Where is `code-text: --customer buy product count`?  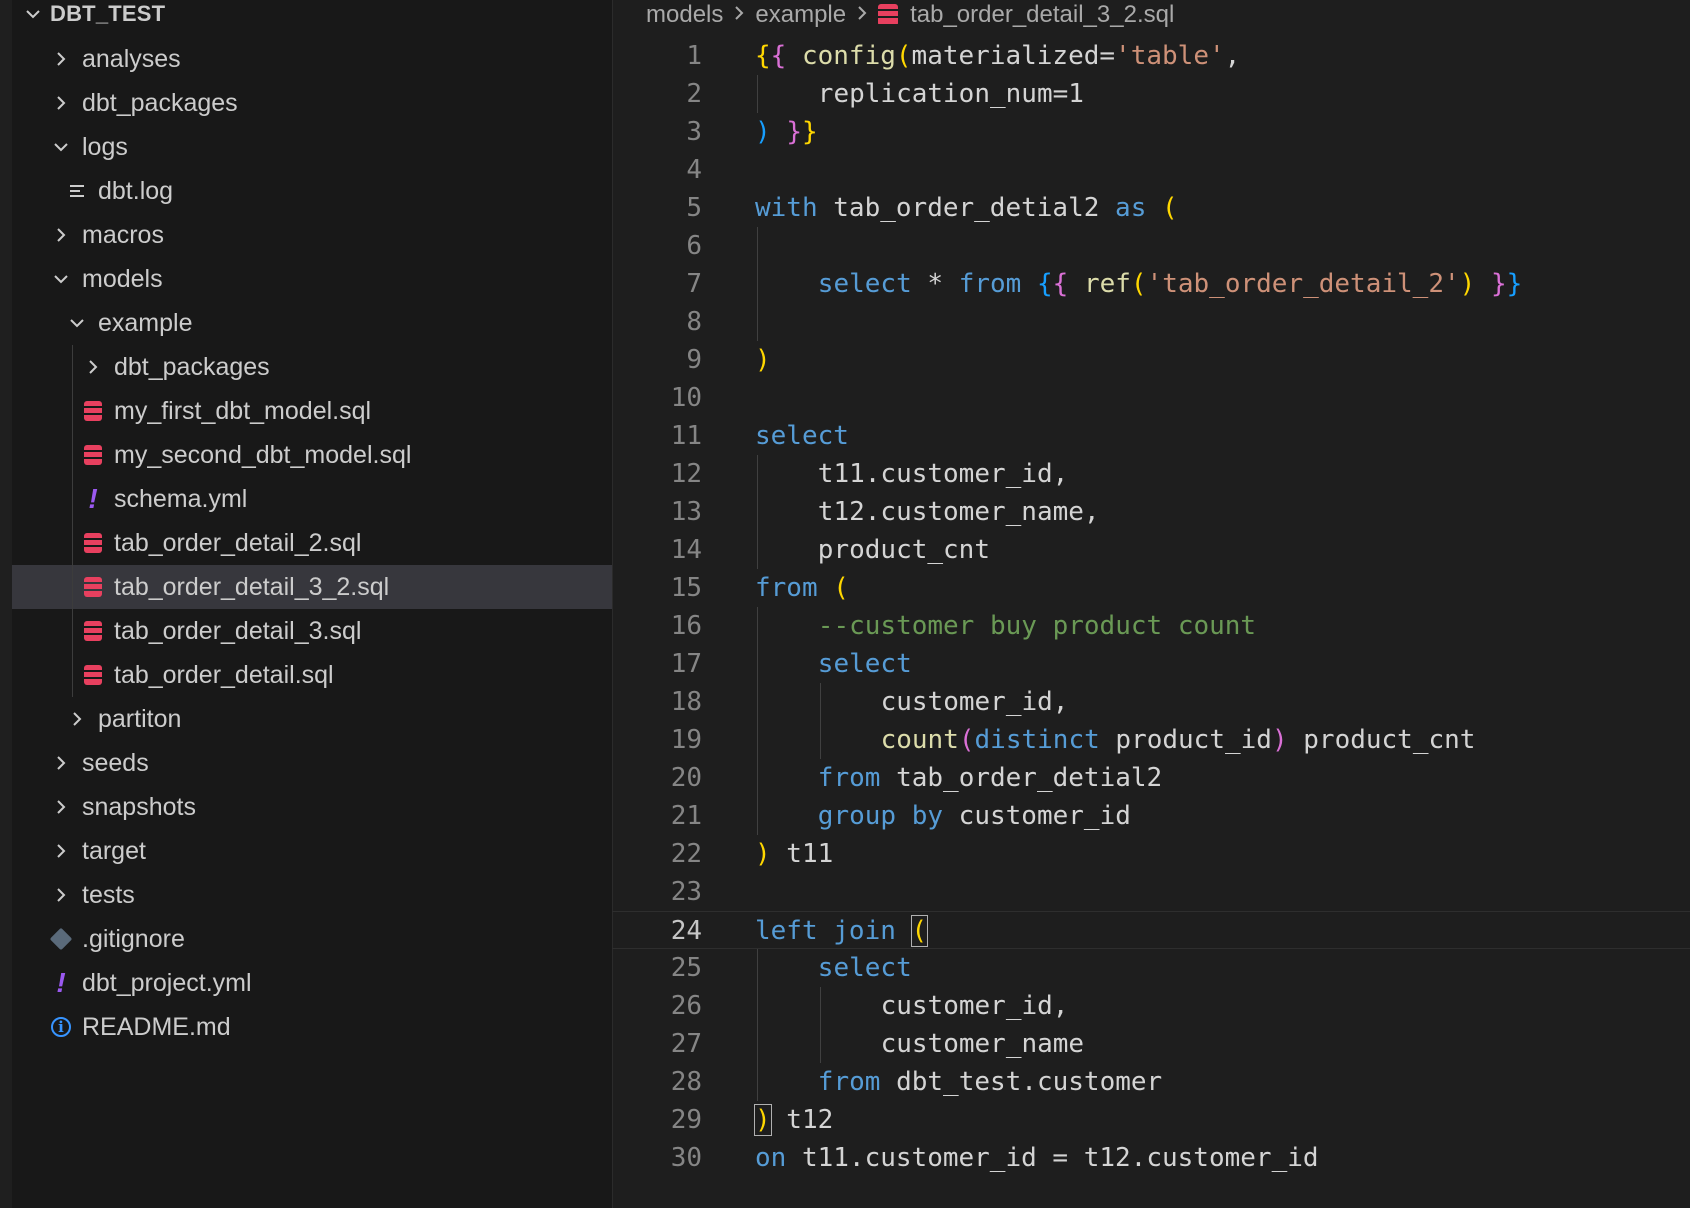 code-text: --customer buy product count is located at coordinates (1037, 626).